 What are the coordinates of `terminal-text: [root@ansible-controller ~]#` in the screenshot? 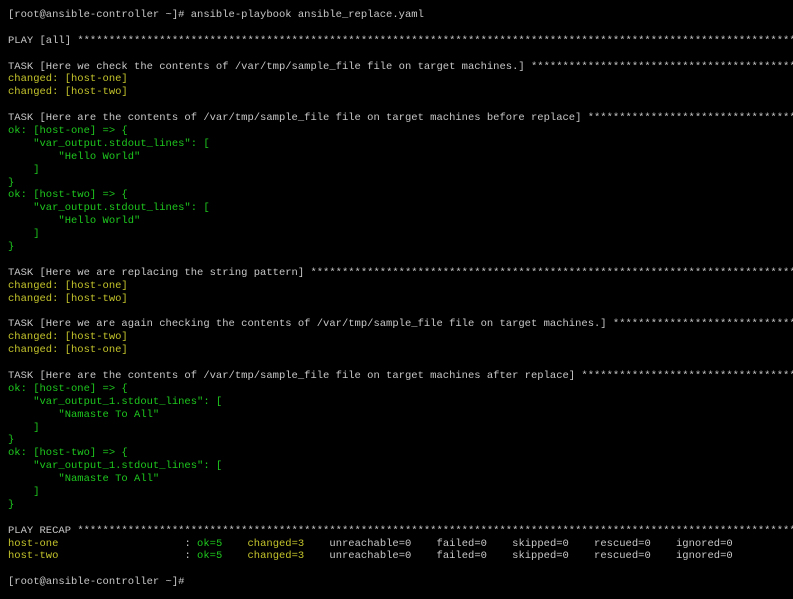 It's located at (96, 582).